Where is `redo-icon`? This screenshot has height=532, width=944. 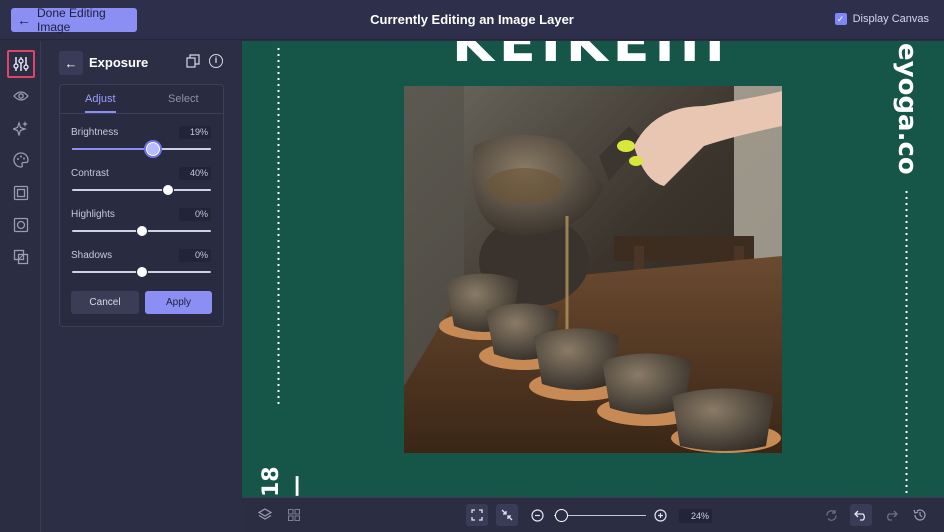
redo-icon is located at coordinates (891, 515).